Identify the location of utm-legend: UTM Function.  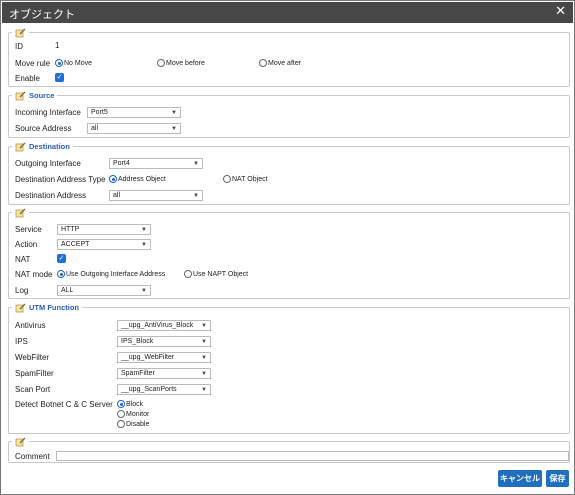
(47, 307).